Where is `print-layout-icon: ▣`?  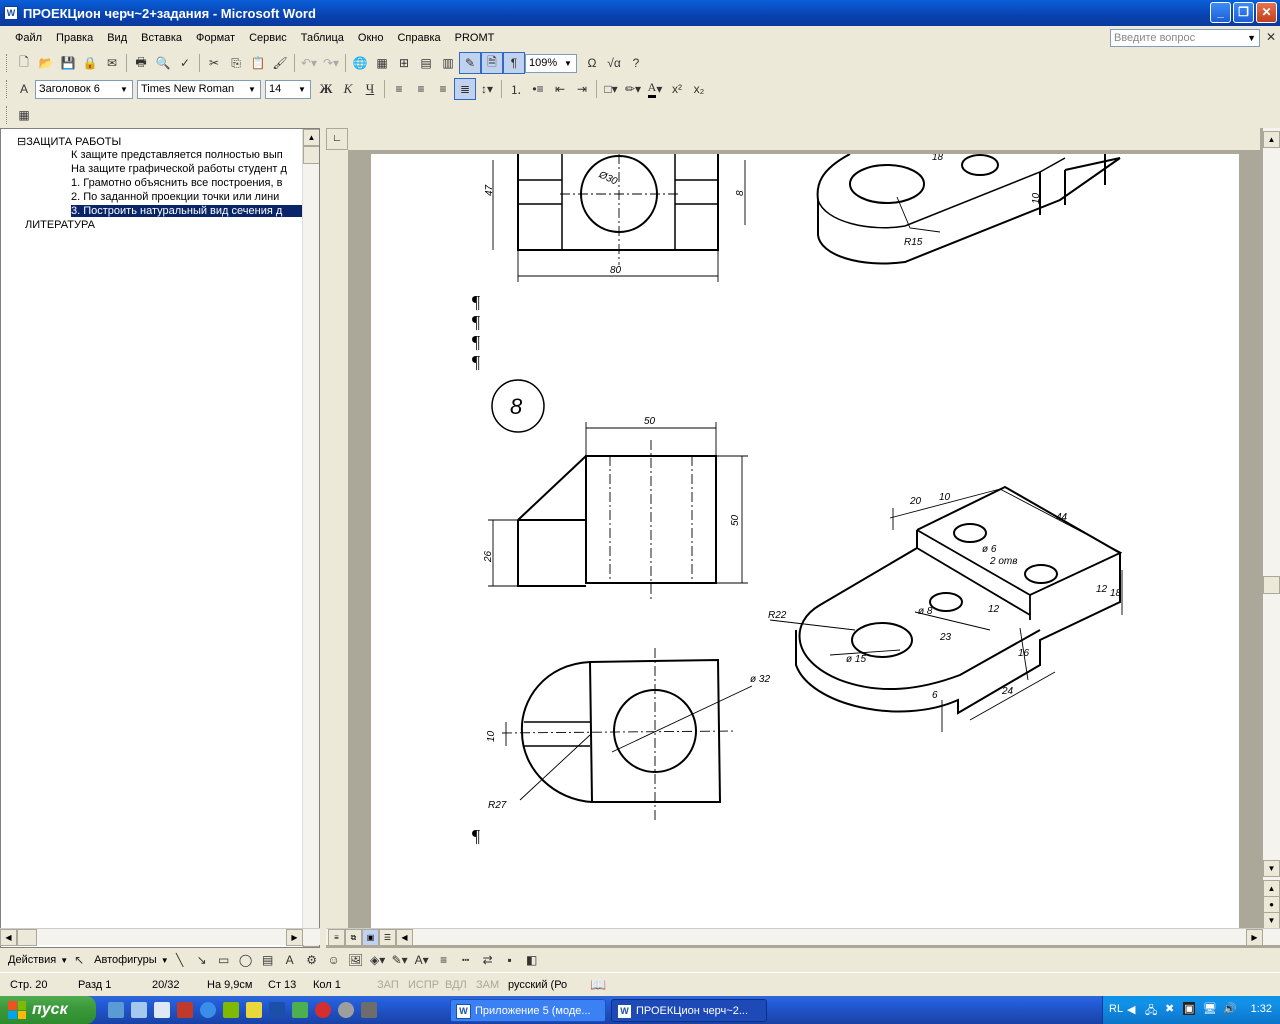
print-layout-icon: ▣ is located at coordinates (370, 937).